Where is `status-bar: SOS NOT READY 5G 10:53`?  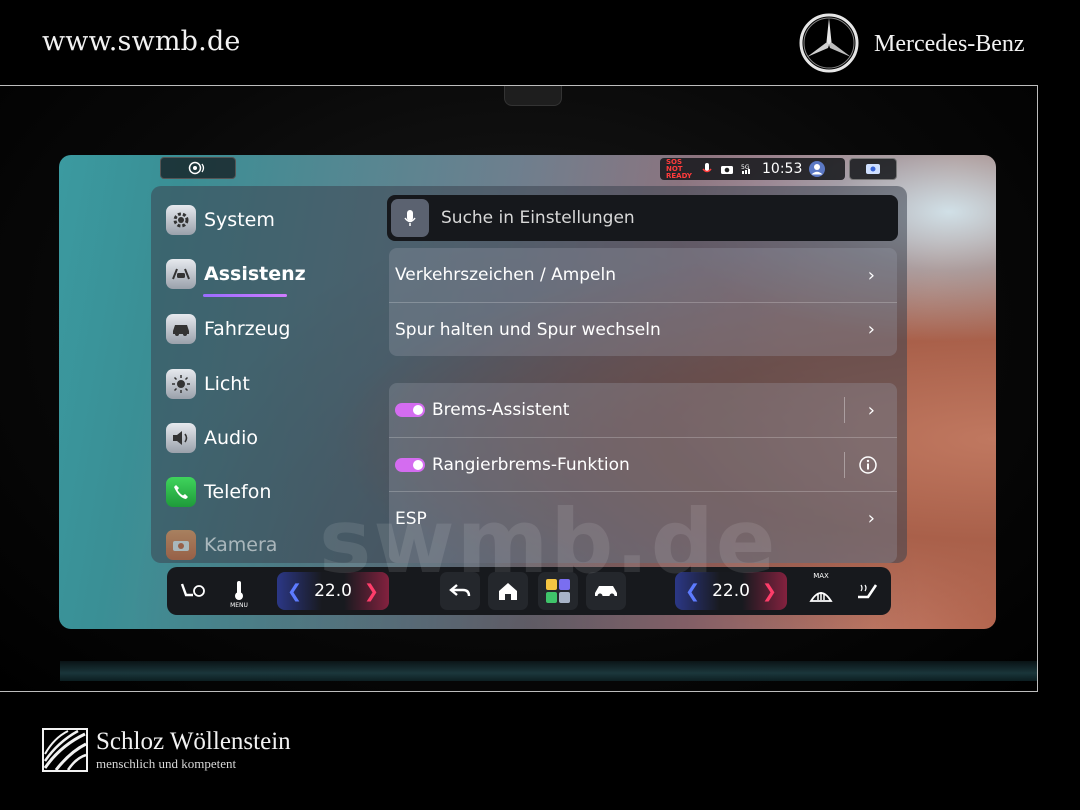 status-bar: SOS NOT READY 5G 10:53 is located at coordinates (752, 169).